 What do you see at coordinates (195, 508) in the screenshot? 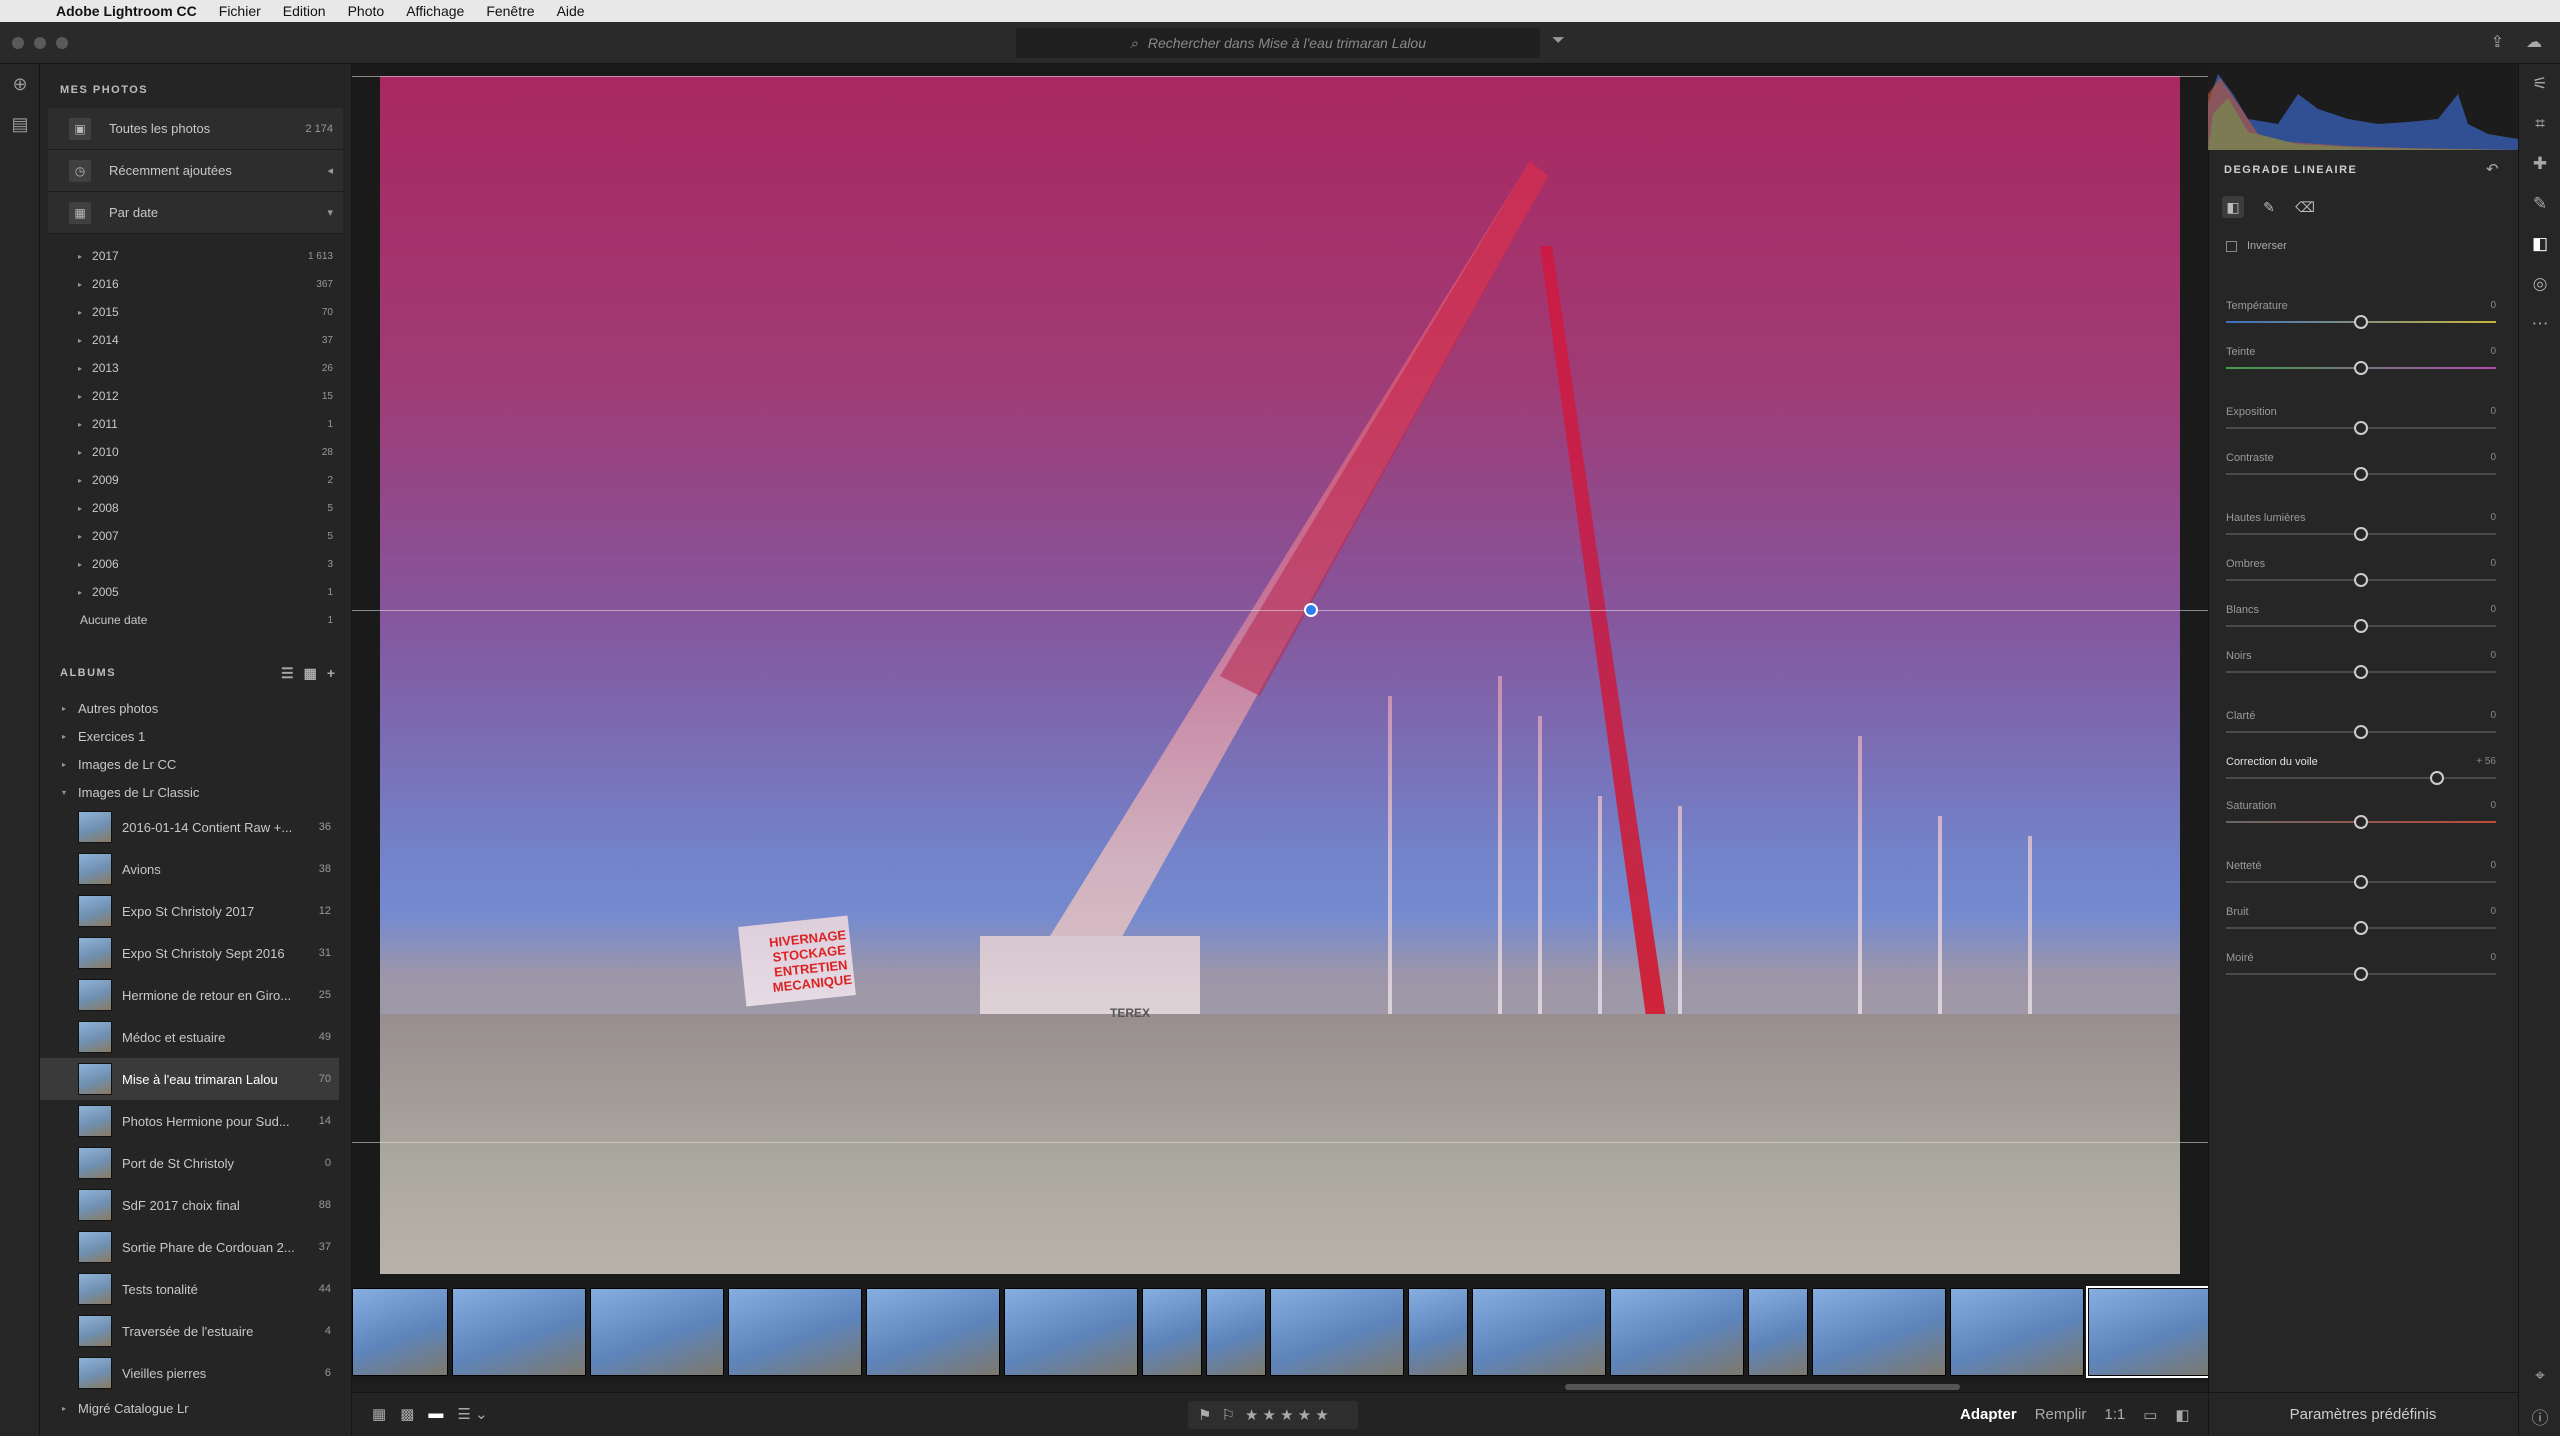
I see `year-item: ▸ 2008 5` at bounding box center [195, 508].